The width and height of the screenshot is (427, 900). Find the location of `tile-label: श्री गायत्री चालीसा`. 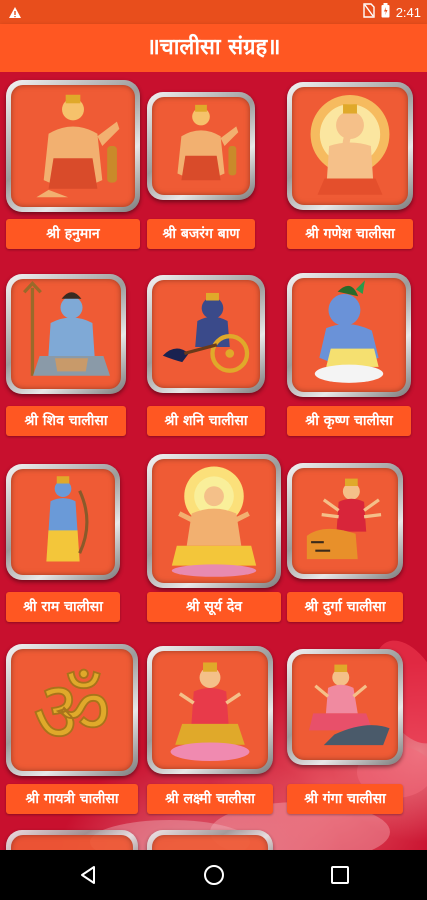

tile-label: श्री गायत्री चालीसा is located at coordinates (72, 799).